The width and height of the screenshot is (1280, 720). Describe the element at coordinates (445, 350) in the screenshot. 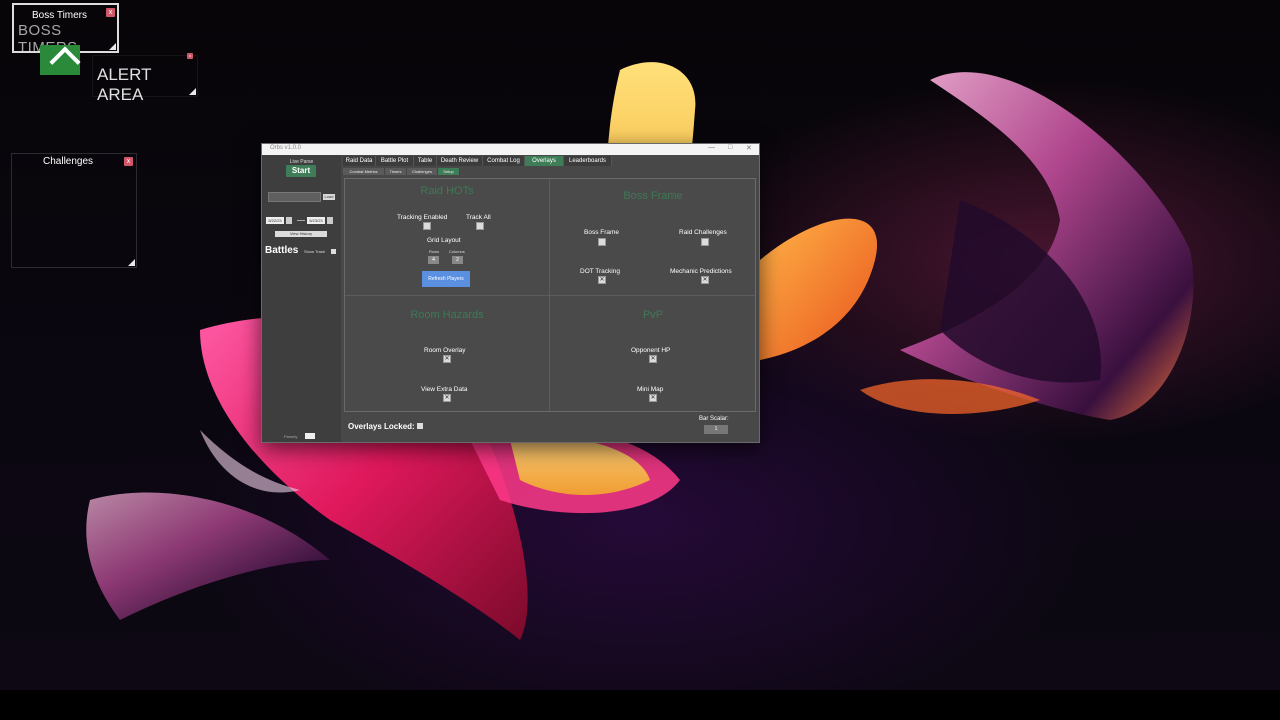

I see `room-overlay-label: Room Overlay` at that location.